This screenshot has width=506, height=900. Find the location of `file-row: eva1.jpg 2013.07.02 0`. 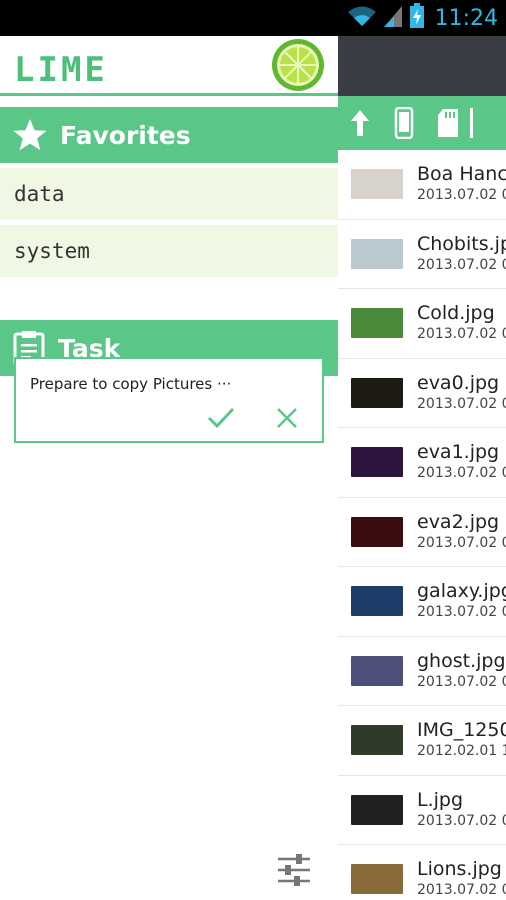

file-row: eva1.jpg 2013.07.02 0 is located at coordinates (422, 463).